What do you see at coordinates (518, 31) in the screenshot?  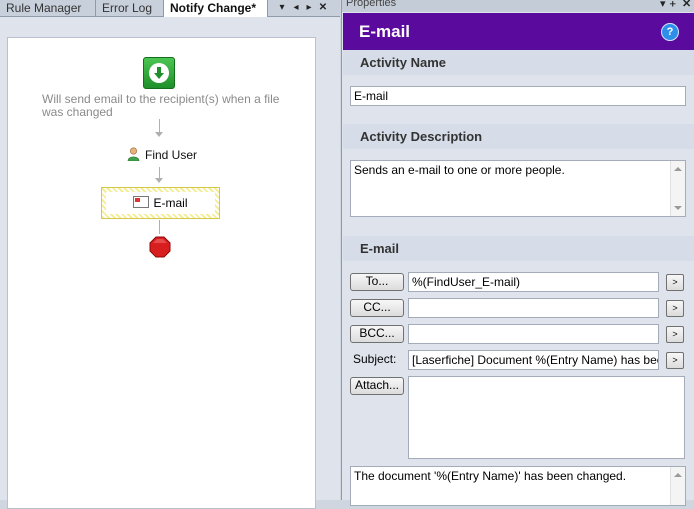 I see `properties-header: E-mail ?` at bounding box center [518, 31].